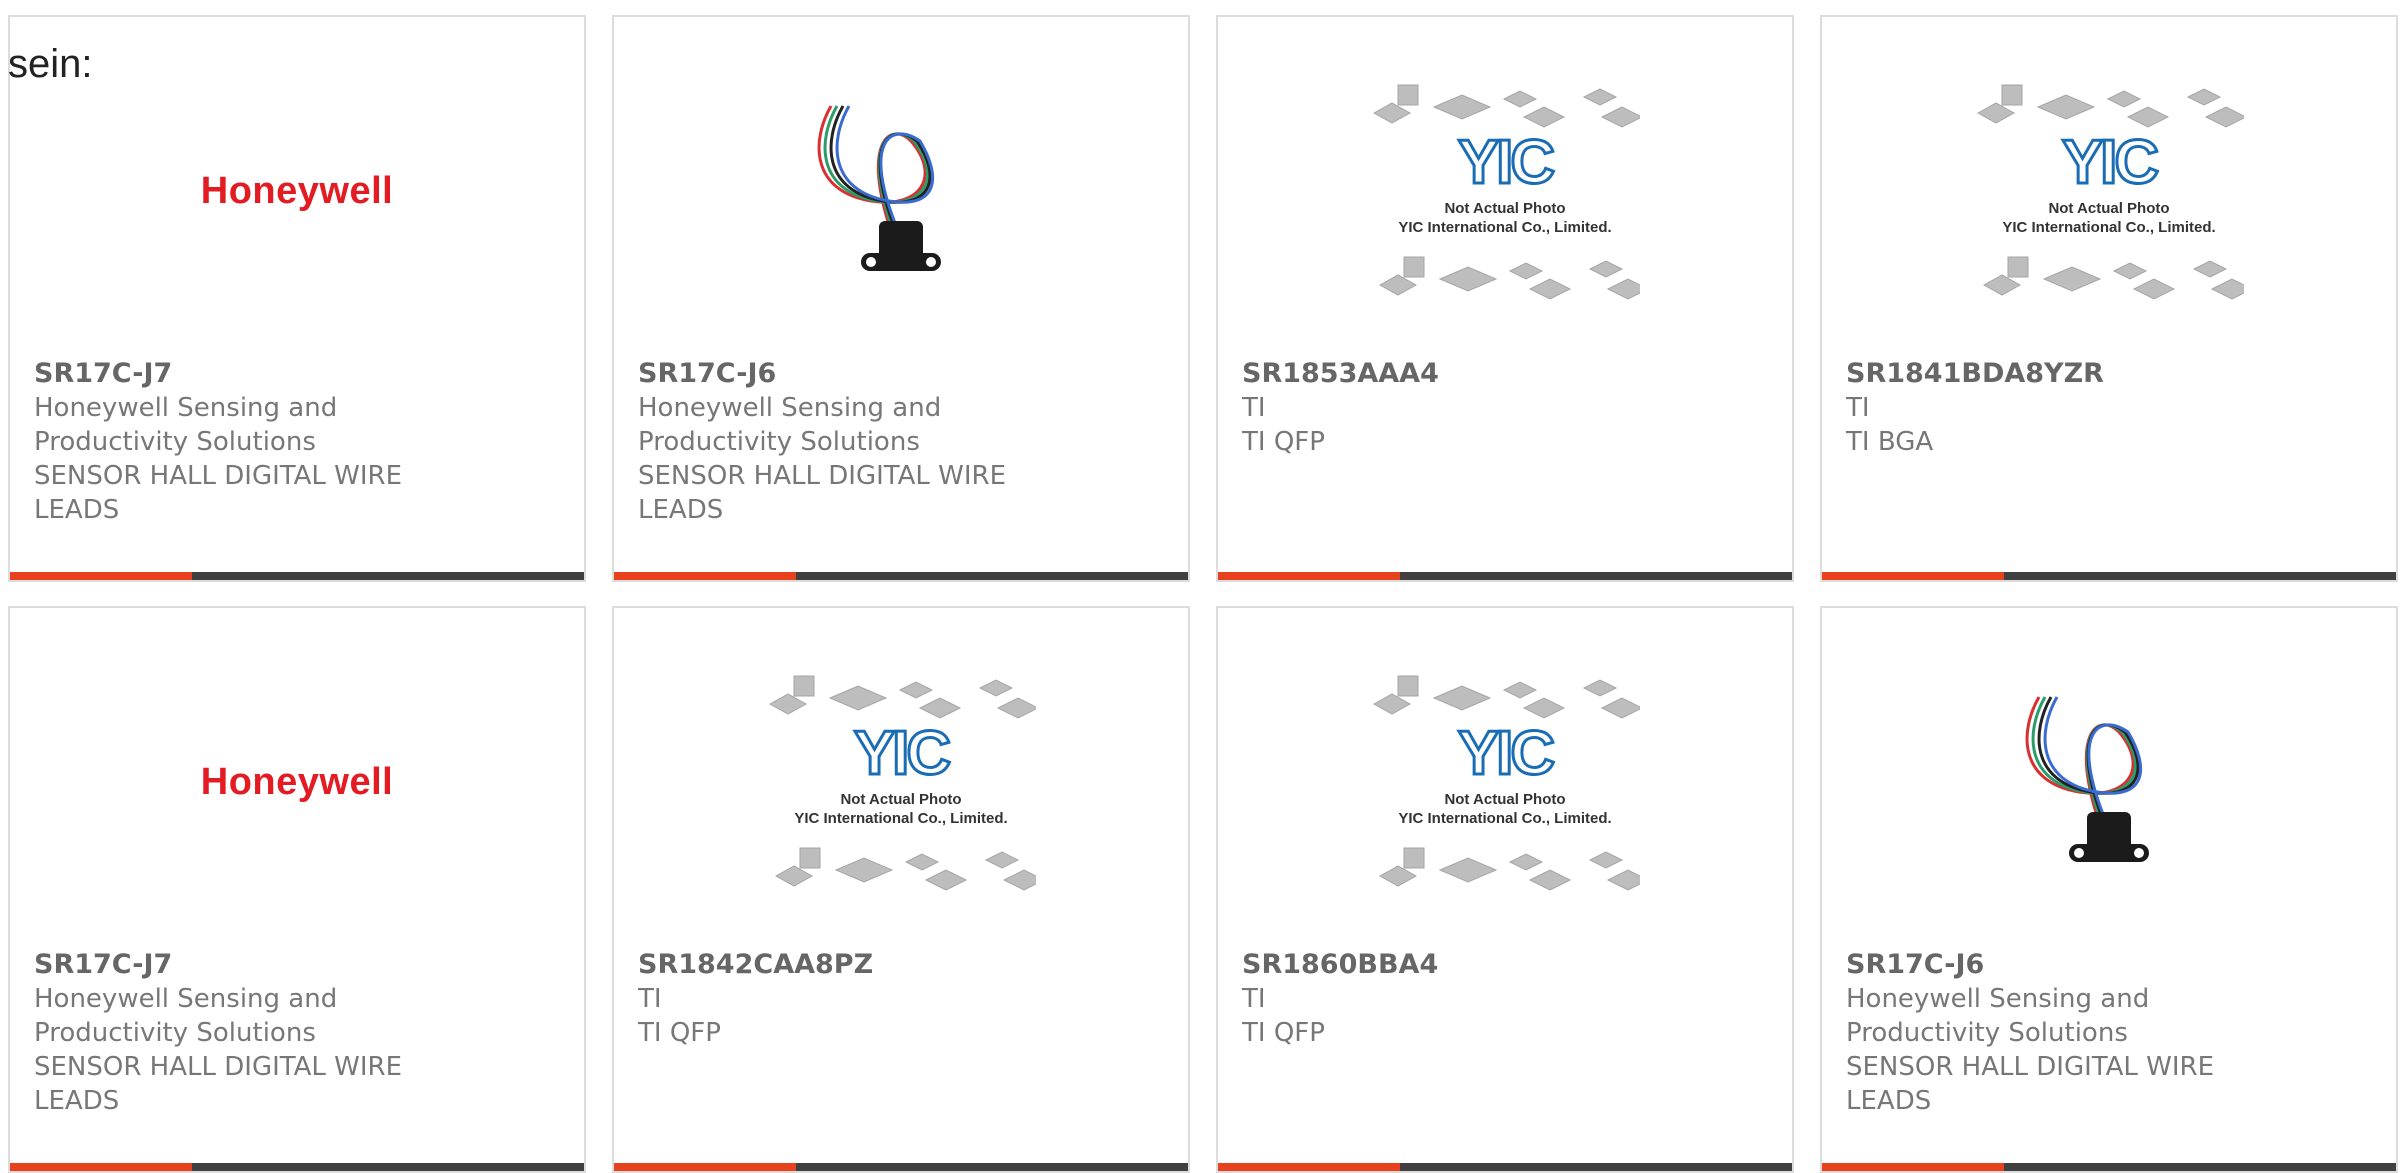  What do you see at coordinates (2046, 374) in the screenshot?
I see `part-number: SR1841BDA8YZR` at bounding box center [2046, 374].